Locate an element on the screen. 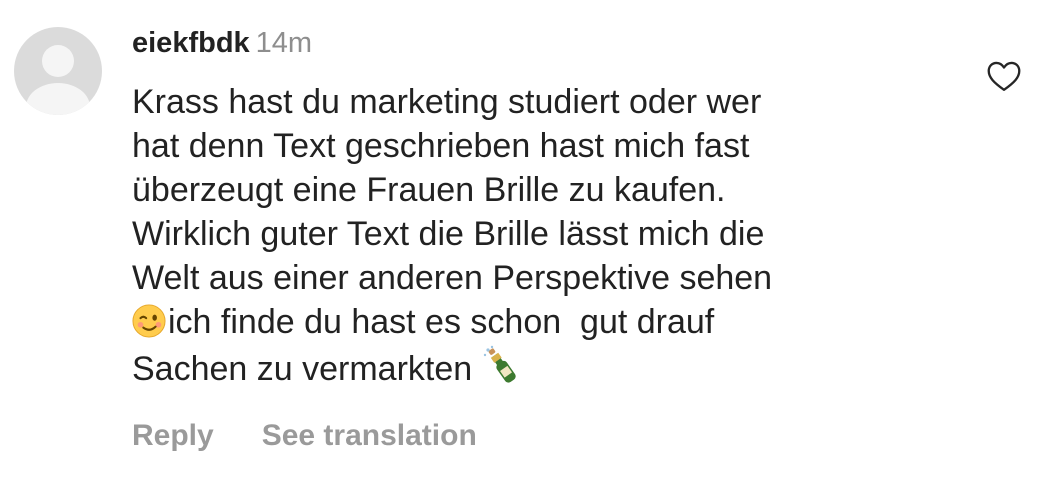 The width and height of the screenshot is (1063, 479). username-link: eiekfbdk is located at coordinates (191, 43).